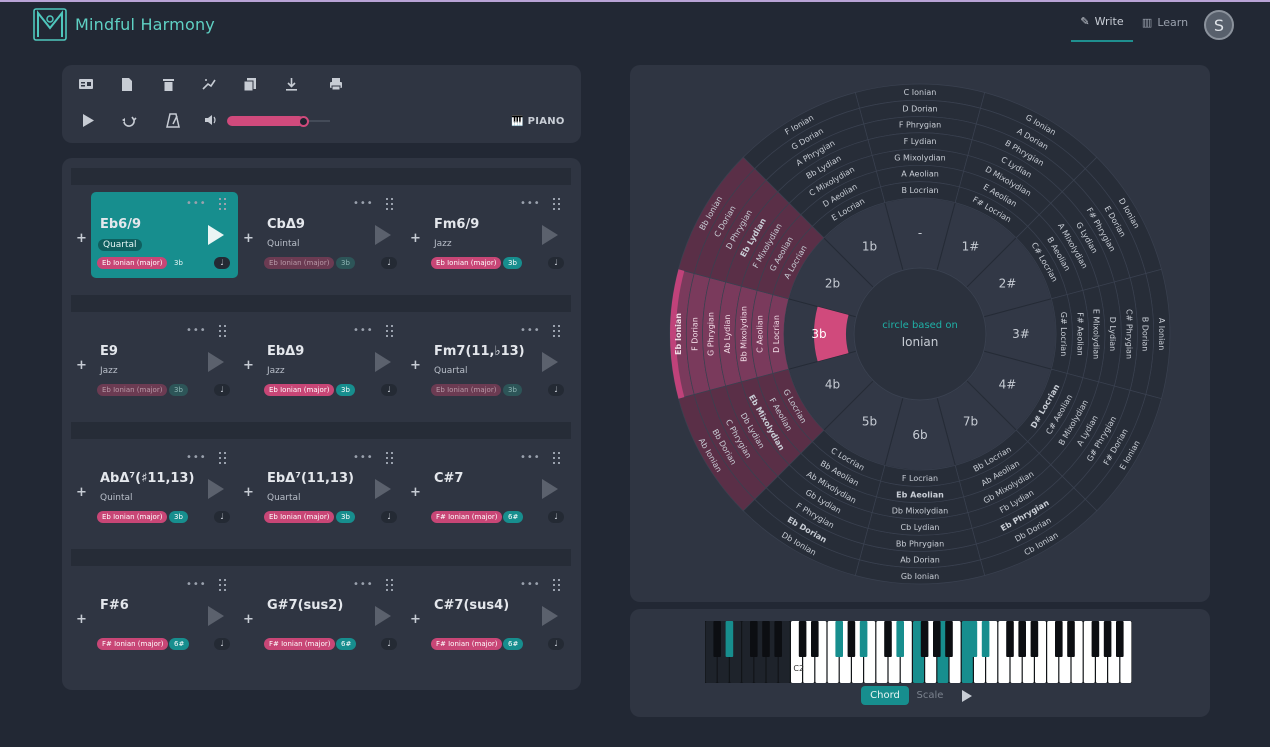 The height and width of the screenshot is (747, 1270). Describe the element at coordinates (1102, 22) in the screenshot. I see `nav-write-tab: ✎ Write` at that location.